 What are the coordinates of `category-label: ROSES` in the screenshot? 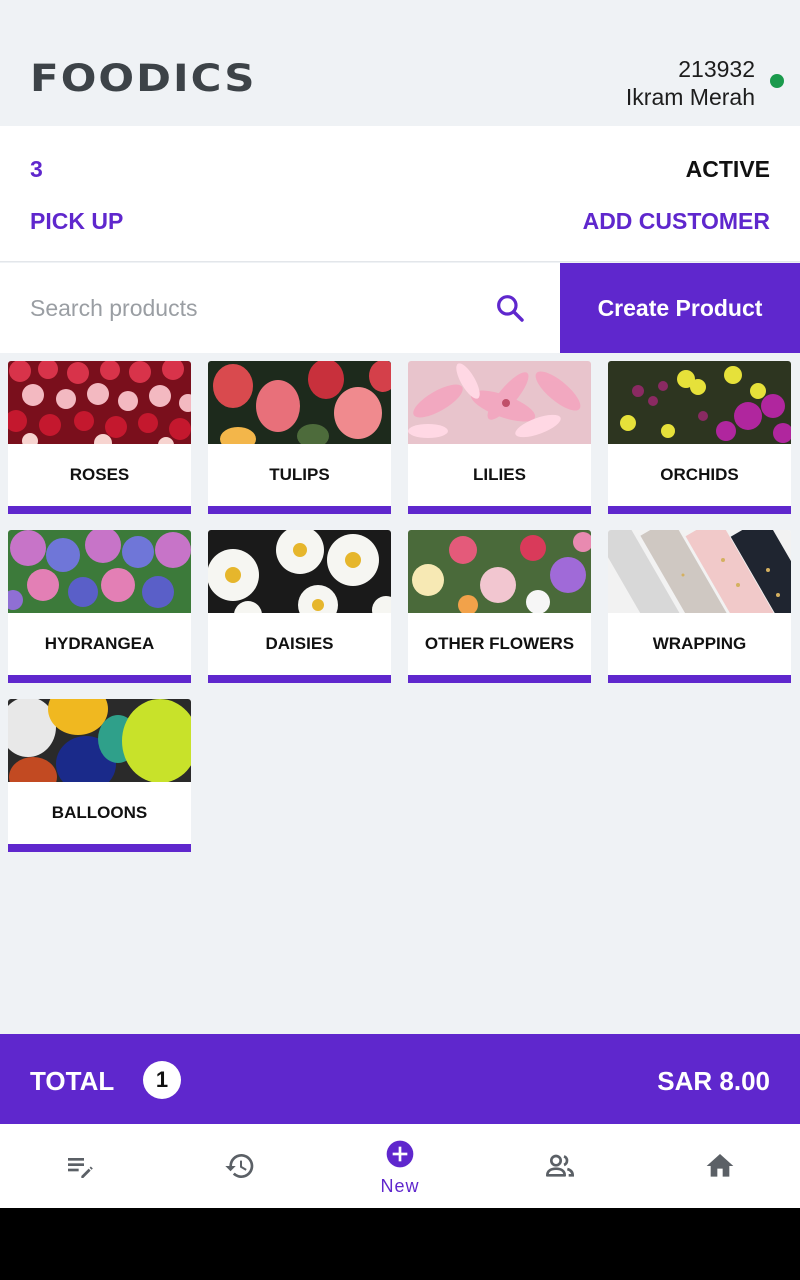 It's located at (99, 474).